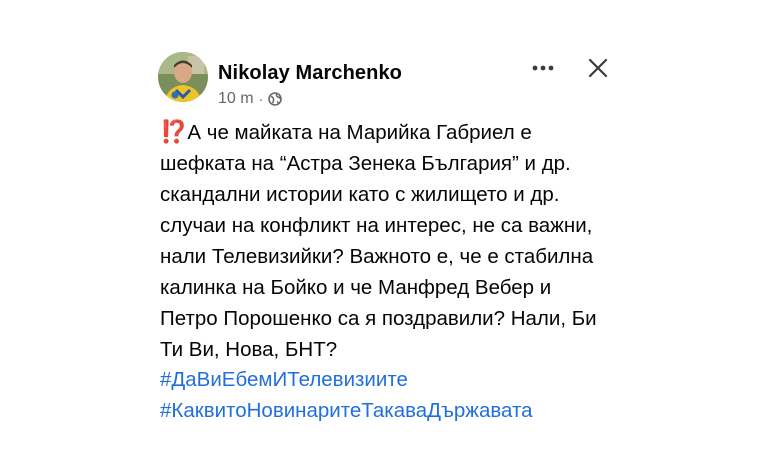  I want to click on post-text-line: ⁉️А че майката на Марийка Габриел е, so click(390, 132).